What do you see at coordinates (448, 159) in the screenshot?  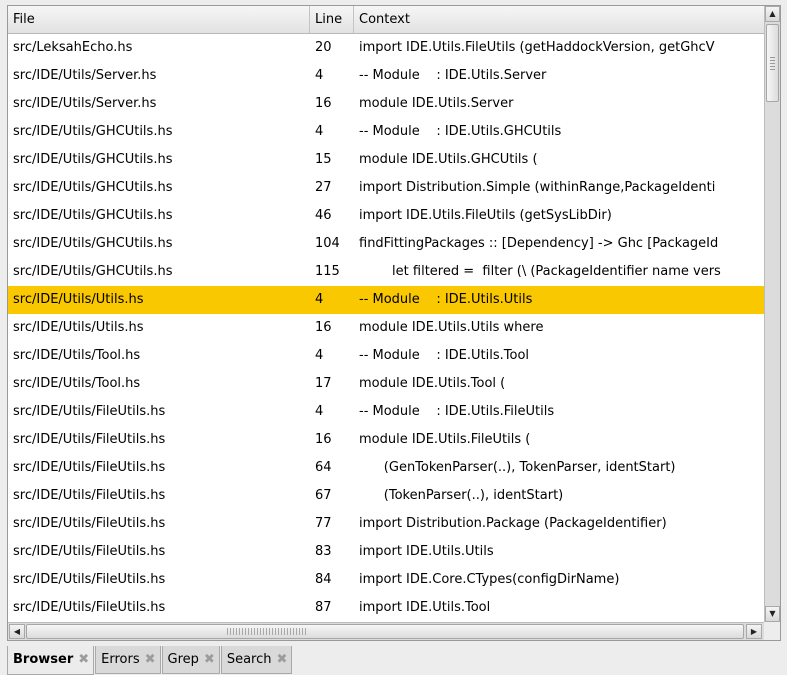 I see `row-context-cell: module IDE.Utils.GHCUtils (` at bounding box center [448, 159].